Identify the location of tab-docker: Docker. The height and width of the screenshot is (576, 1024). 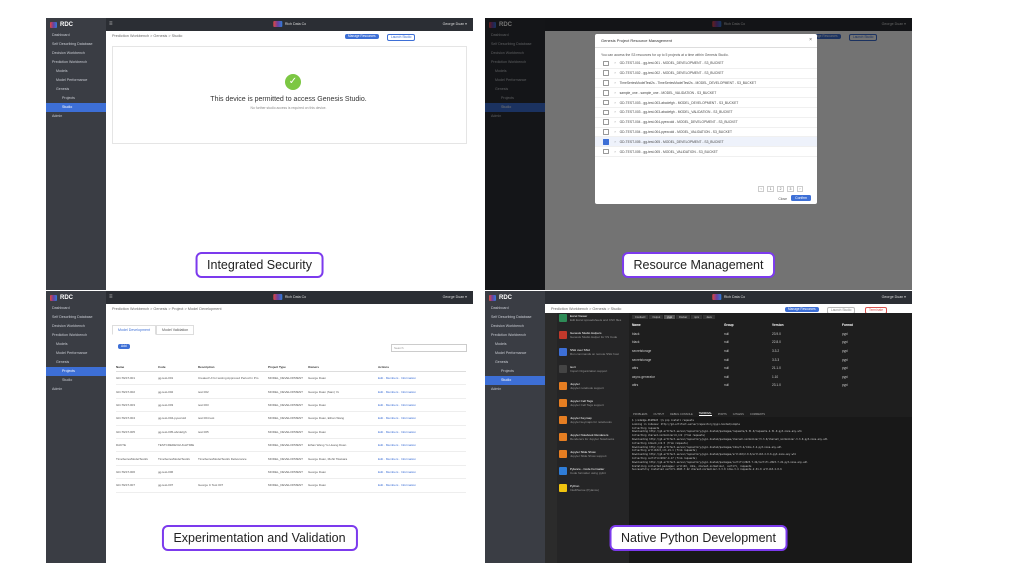
(683, 317).